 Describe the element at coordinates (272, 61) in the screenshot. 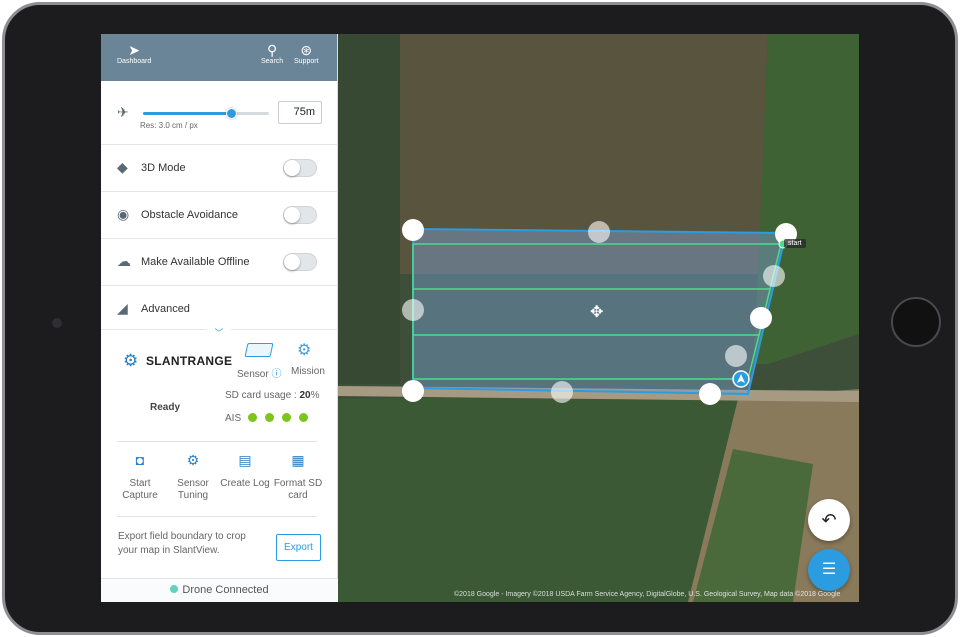

I see `search-label: Search` at that location.